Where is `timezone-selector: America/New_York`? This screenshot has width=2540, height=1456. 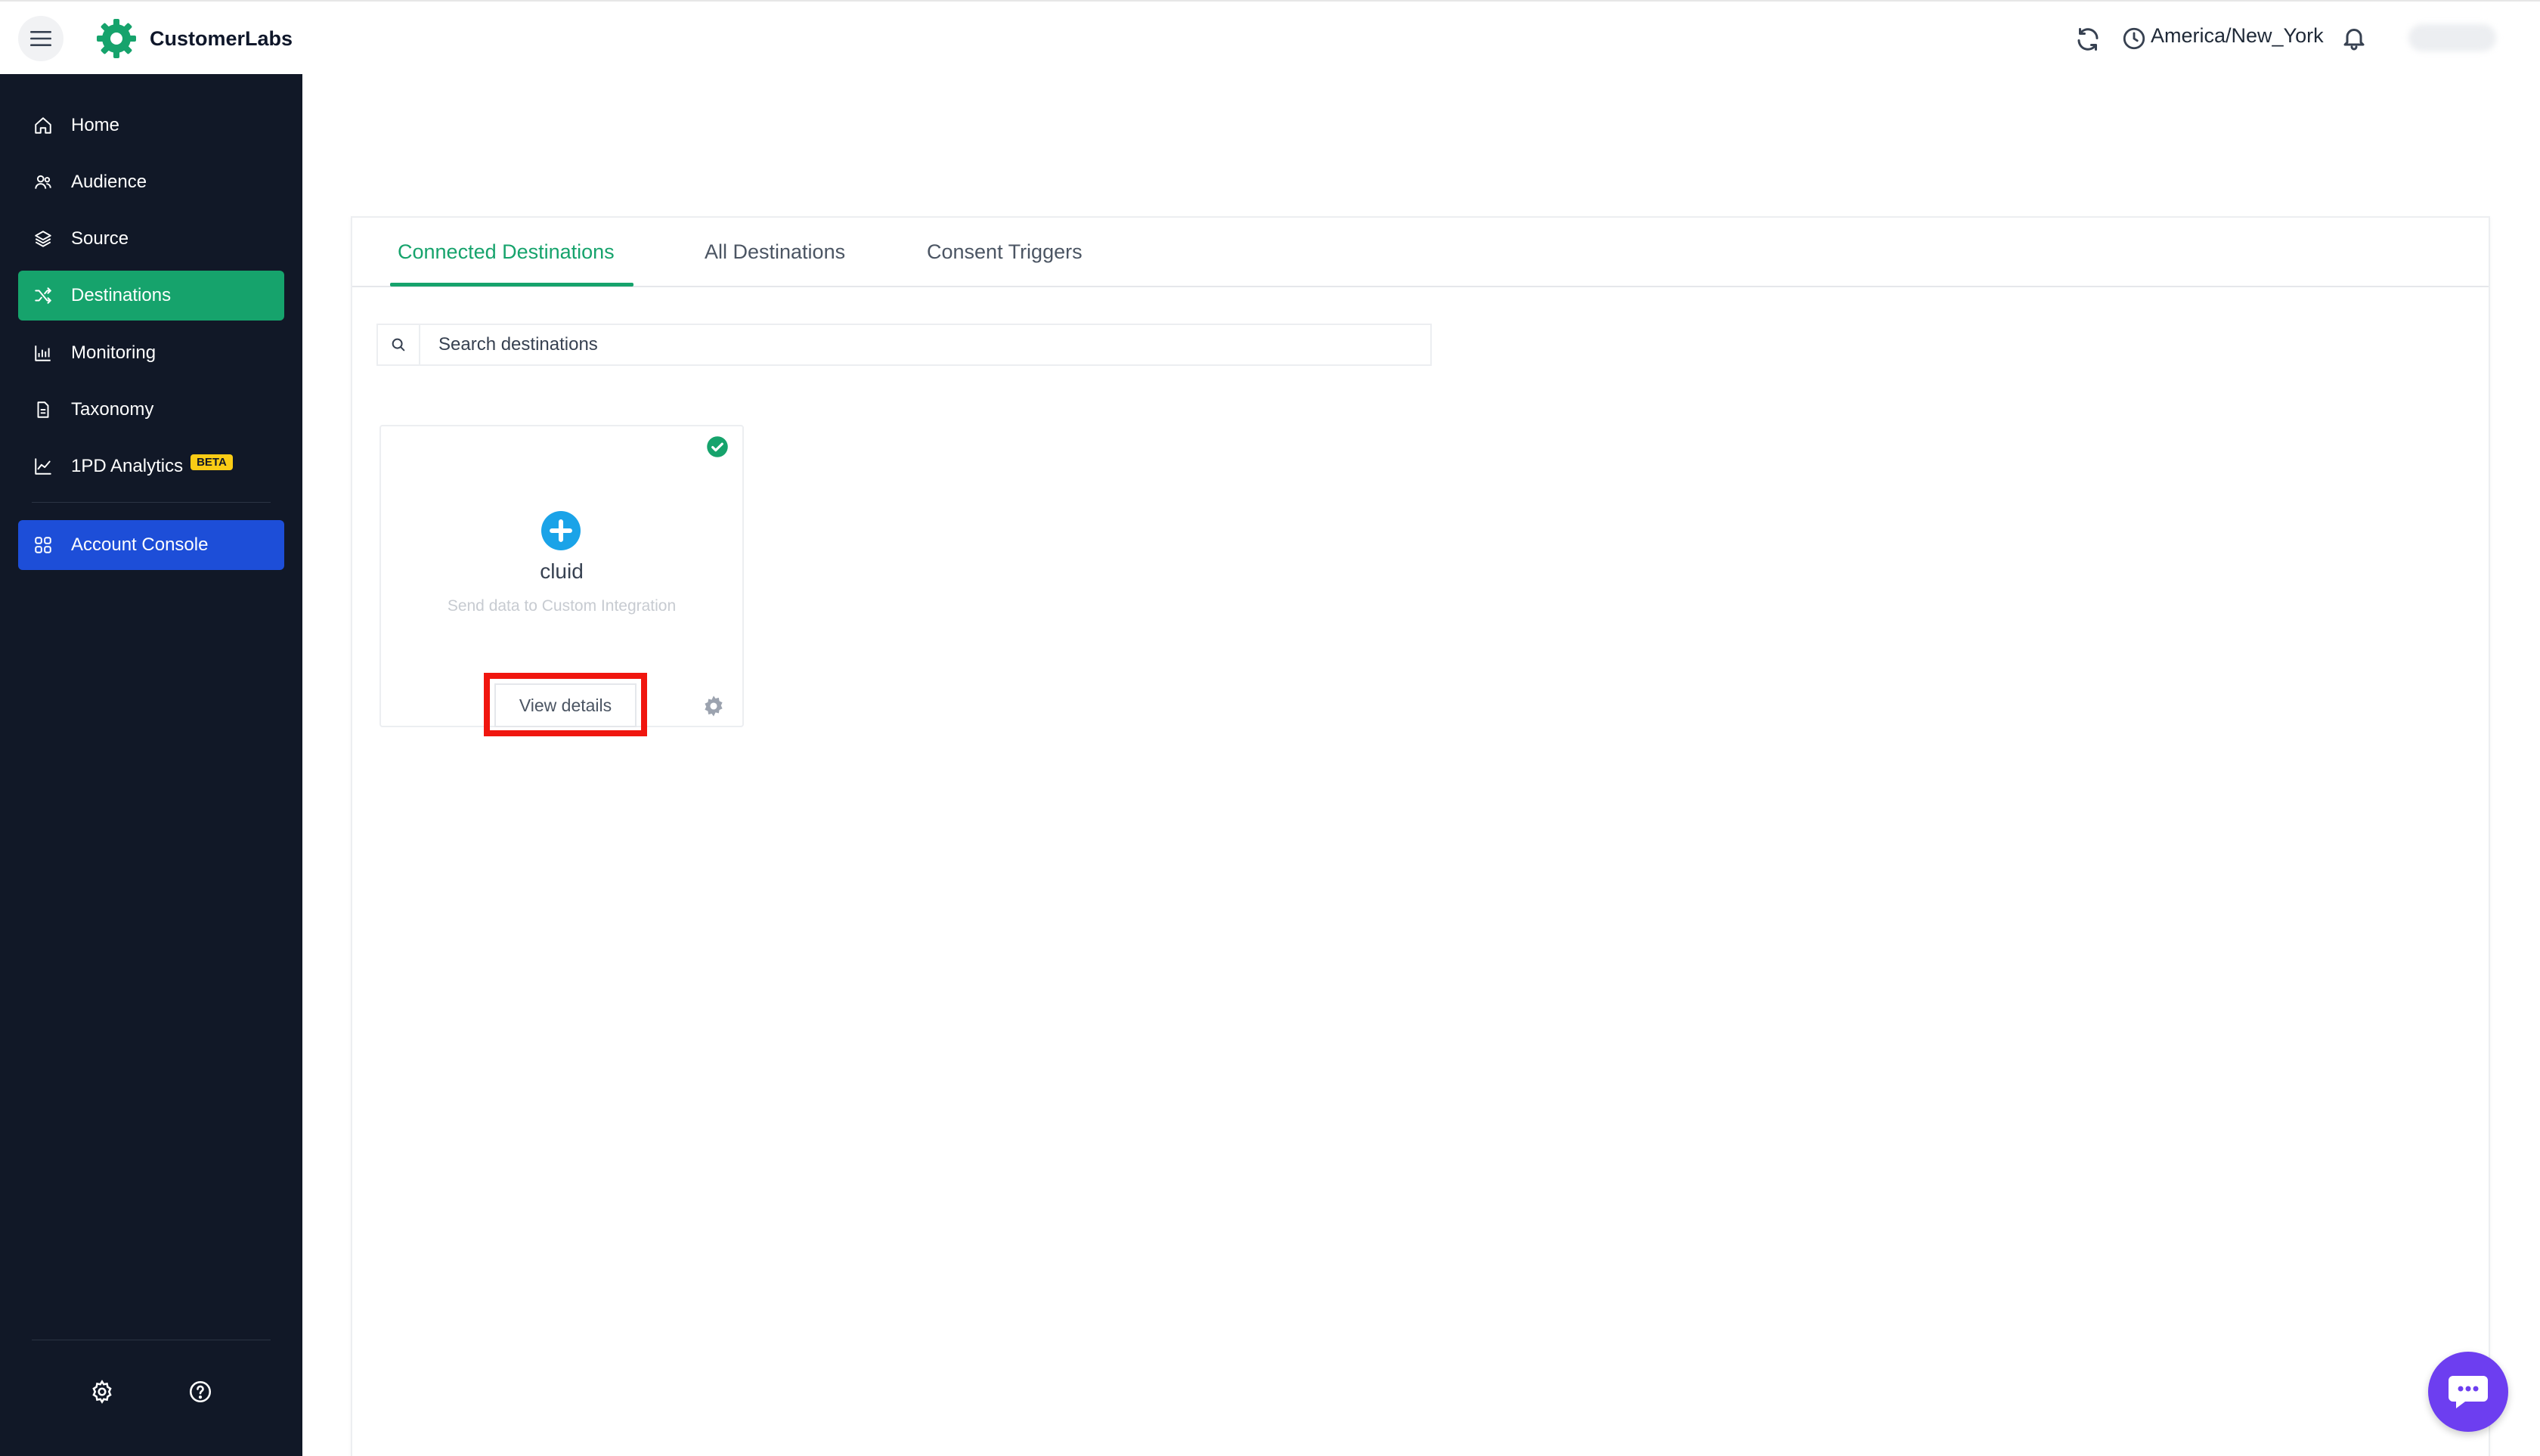
timezone-selector: America/New_York is located at coordinates (2237, 36).